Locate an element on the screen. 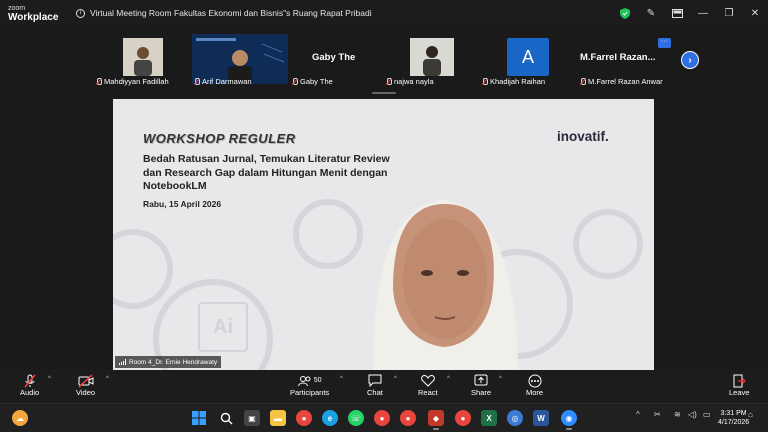 This screenshot has height=432, width=768. battery-icon: ▭ is located at coordinates (707, 414).